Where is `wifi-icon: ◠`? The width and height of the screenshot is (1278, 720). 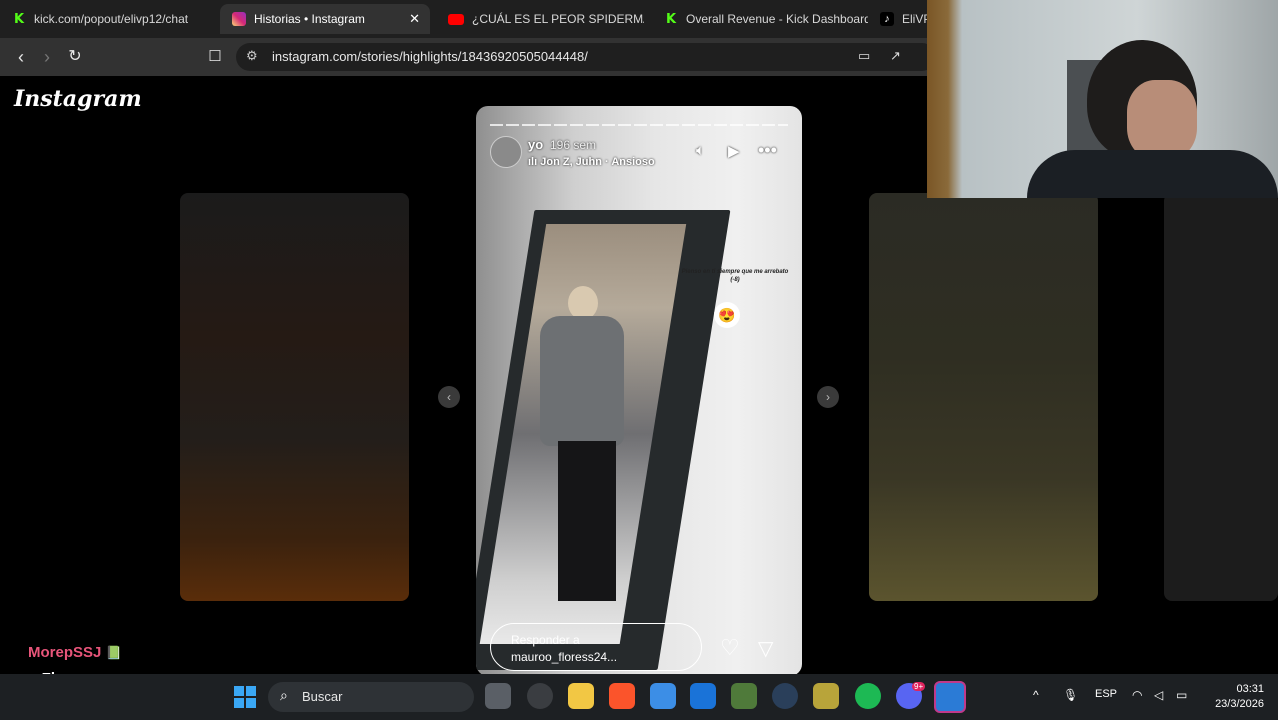 wifi-icon: ◠ is located at coordinates (1137, 695).